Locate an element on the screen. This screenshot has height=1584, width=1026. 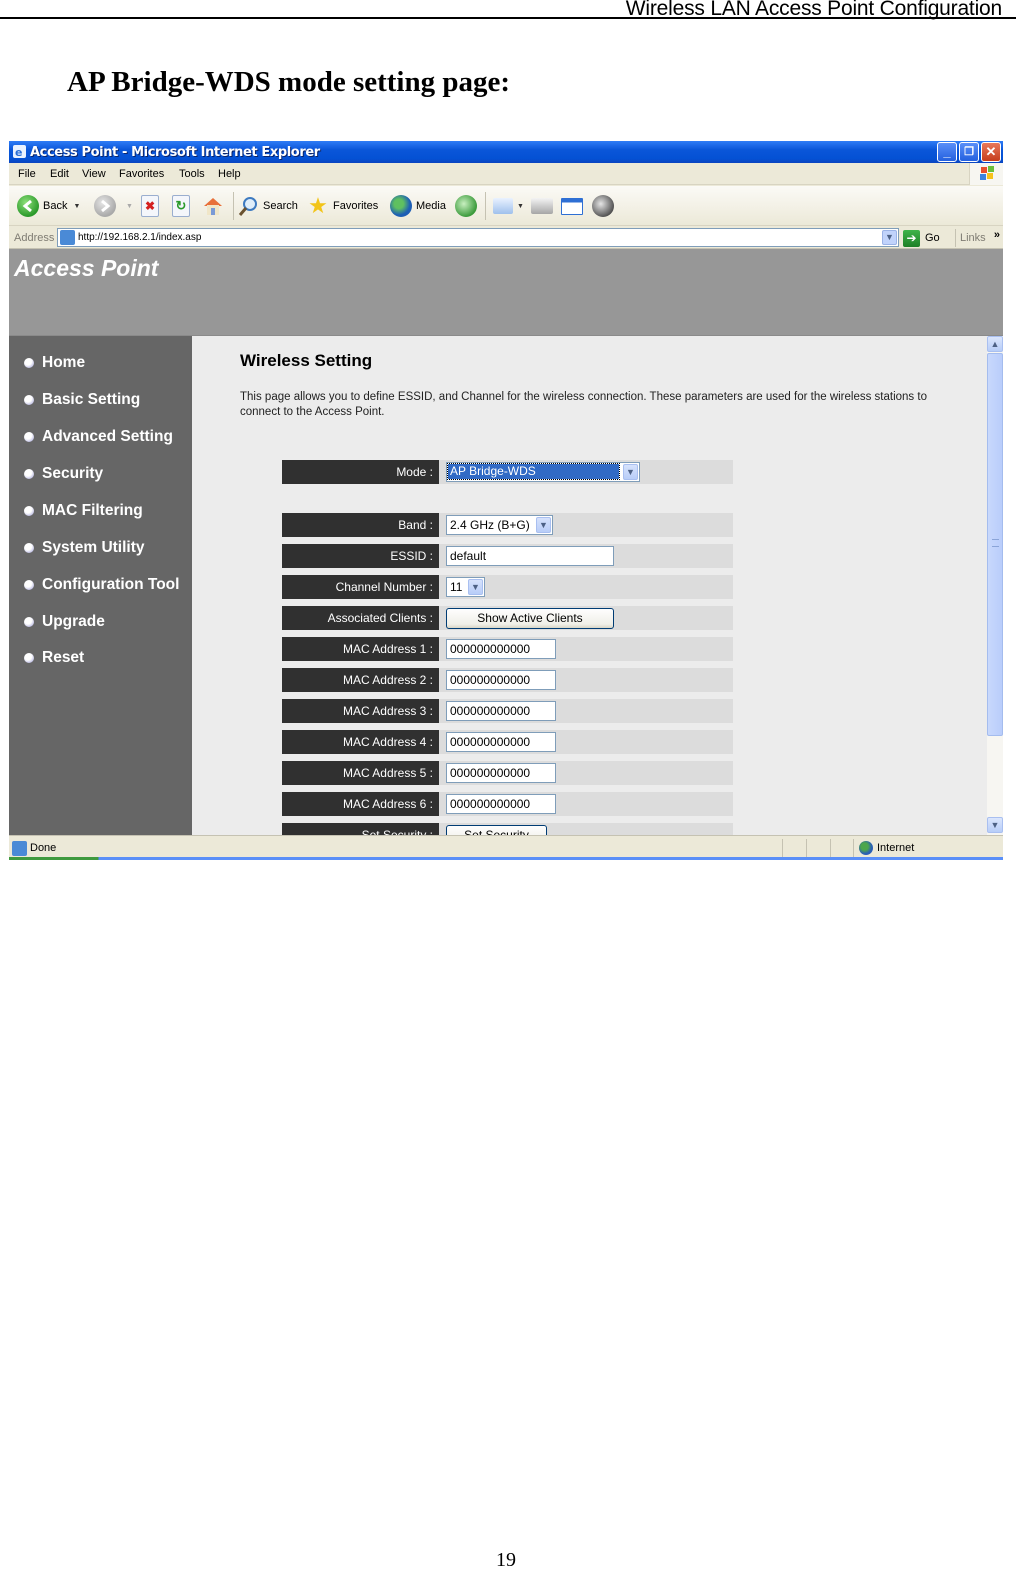
home-button is located at coordinates (215, 206).